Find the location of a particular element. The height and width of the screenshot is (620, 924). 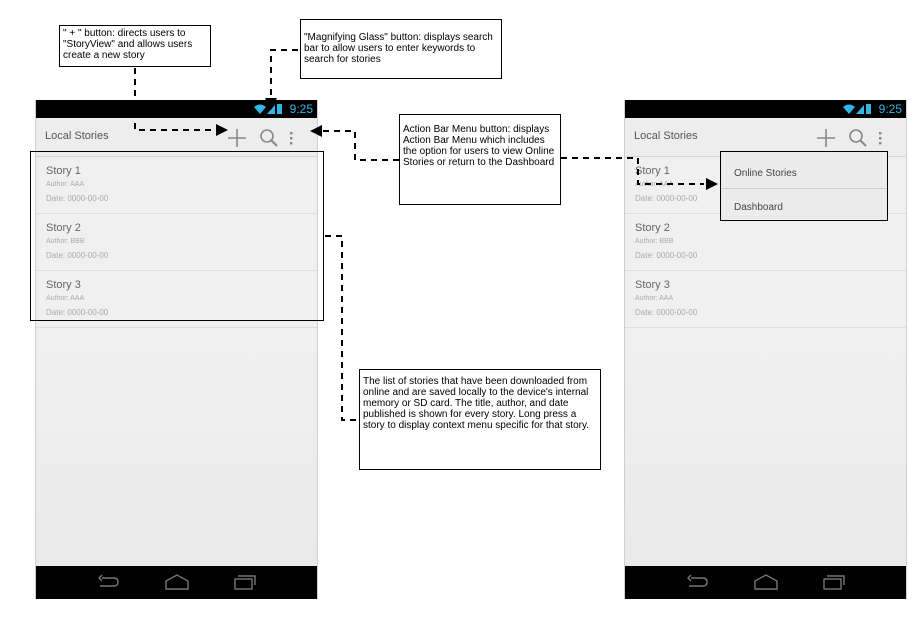

arrow-search is located at coordinates (271, 104).